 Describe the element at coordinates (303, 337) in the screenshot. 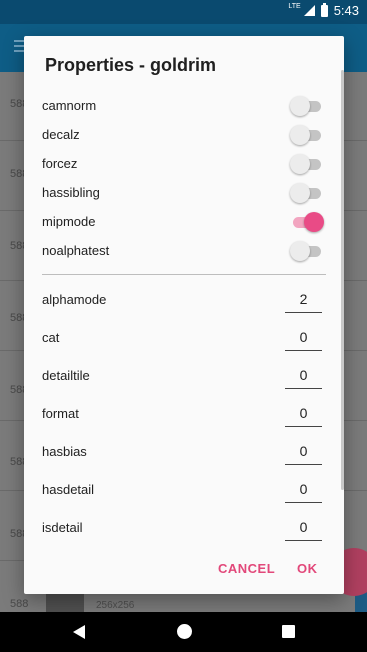

I see `cat-input: 0` at that location.